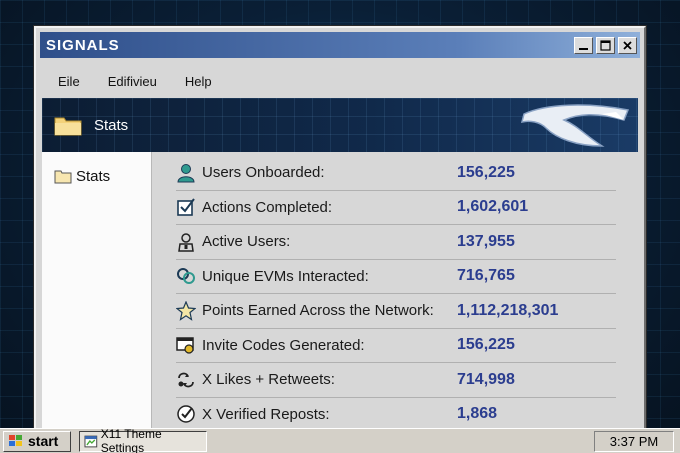 This screenshot has width=680, height=453. I want to click on close-button, so click(627, 45).